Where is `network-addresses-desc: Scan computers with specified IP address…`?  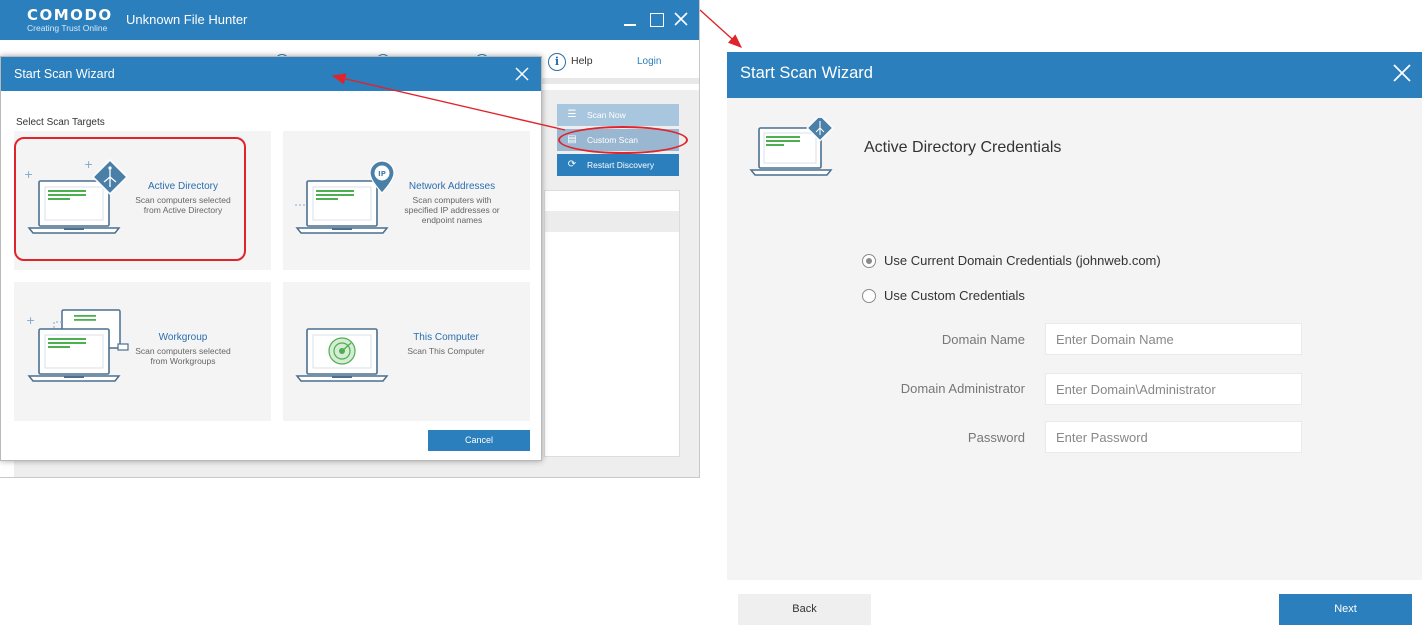 network-addresses-desc: Scan computers with specified IP address… is located at coordinates (452, 210).